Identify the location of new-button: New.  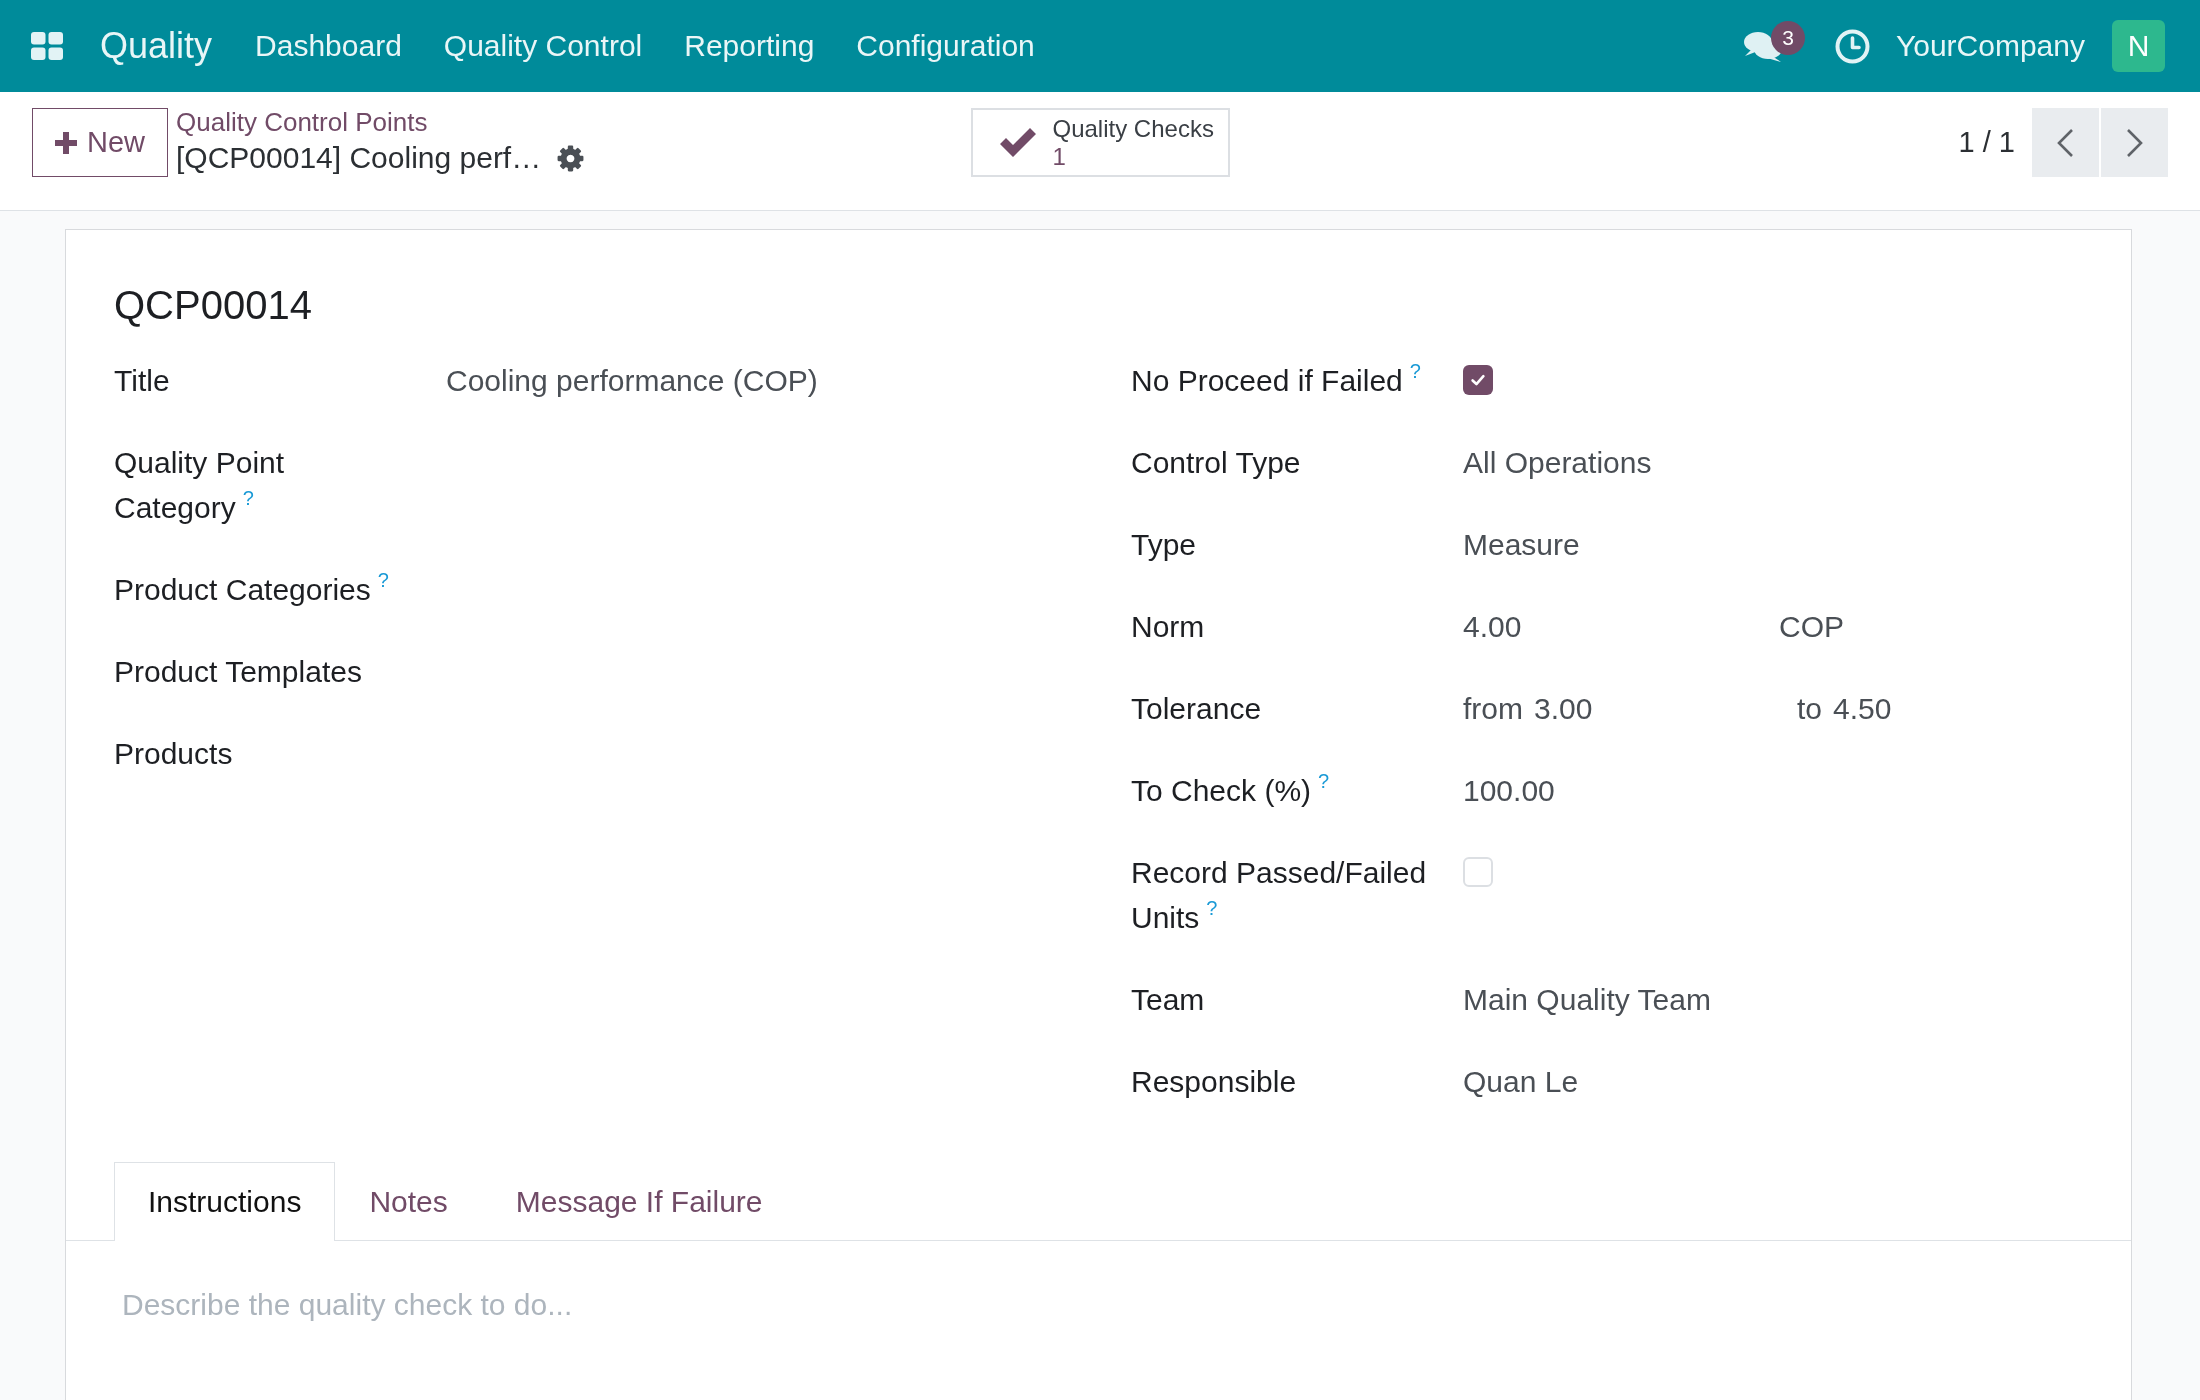
(100, 142).